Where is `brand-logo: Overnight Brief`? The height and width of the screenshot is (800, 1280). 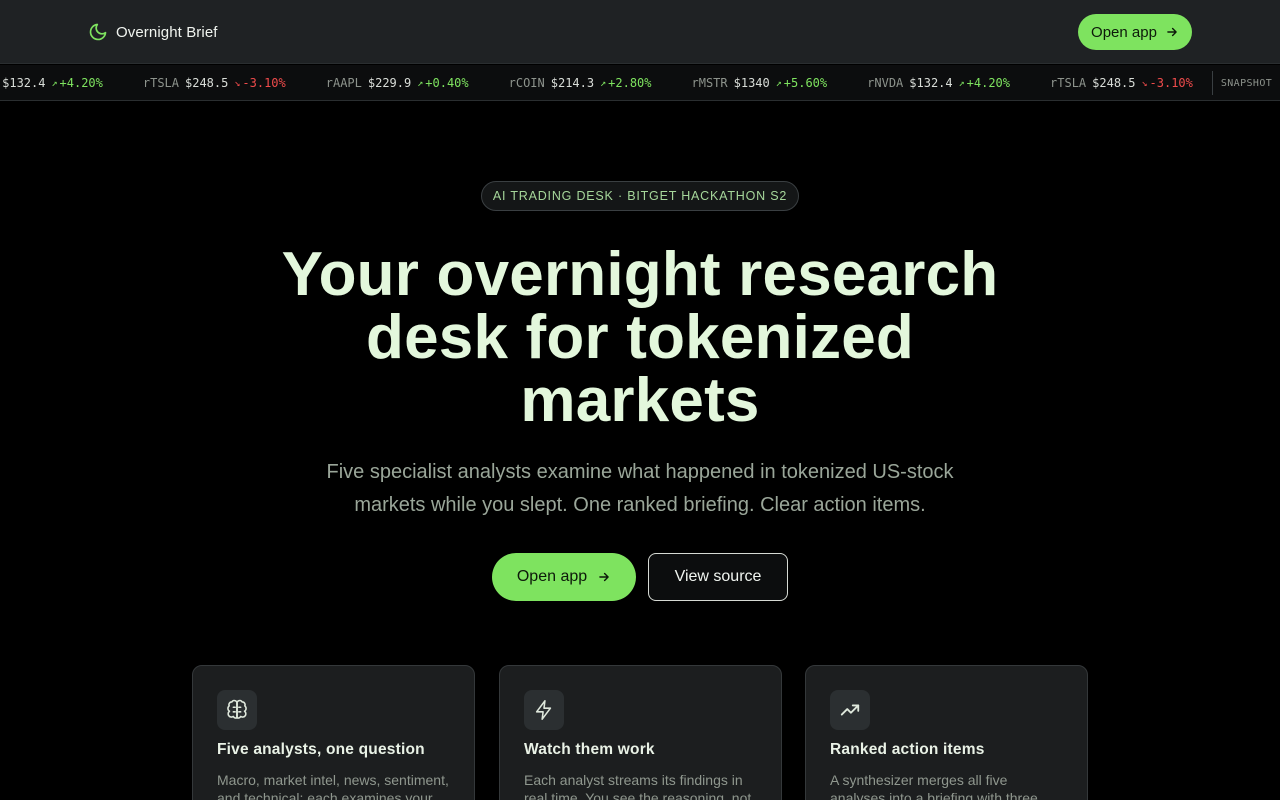
brand-logo: Overnight Brief is located at coordinates (153, 32).